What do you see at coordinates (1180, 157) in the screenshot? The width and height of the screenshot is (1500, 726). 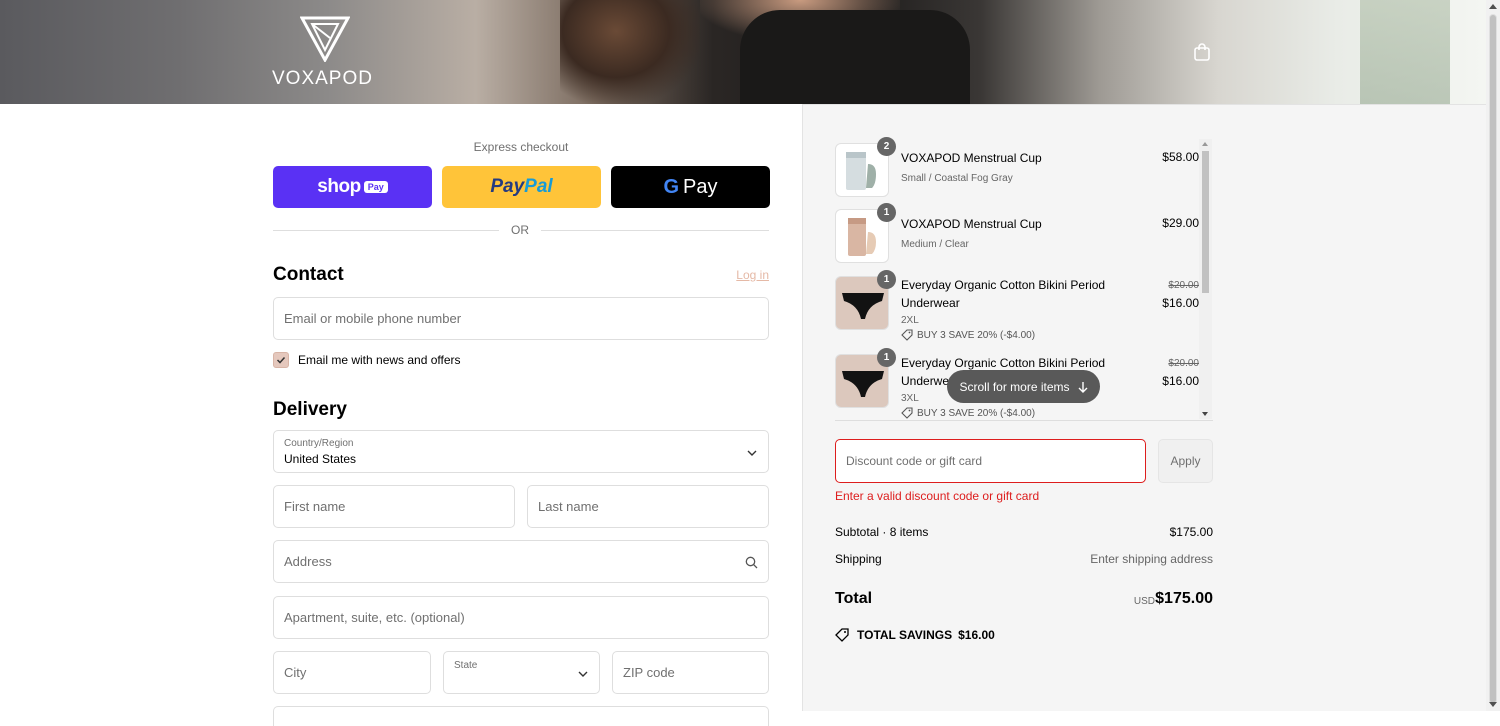 I see `item-price: $58.00` at bounding box center [1180, 157].